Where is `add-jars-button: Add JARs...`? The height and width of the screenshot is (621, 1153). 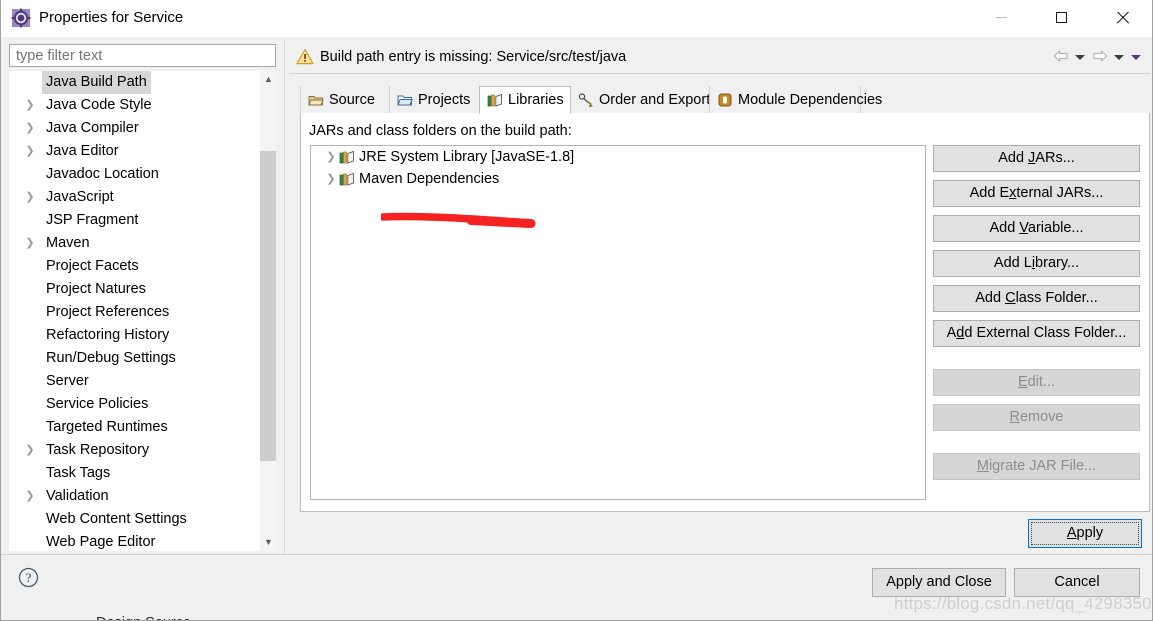 add-jars-button: Add JARs... is located at coordinates (1036, 158).